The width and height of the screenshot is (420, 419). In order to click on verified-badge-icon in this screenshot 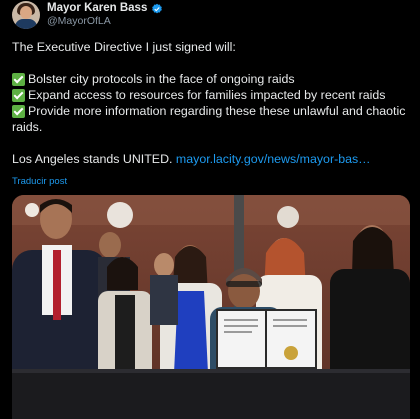, I will do `click(157, 8)`.